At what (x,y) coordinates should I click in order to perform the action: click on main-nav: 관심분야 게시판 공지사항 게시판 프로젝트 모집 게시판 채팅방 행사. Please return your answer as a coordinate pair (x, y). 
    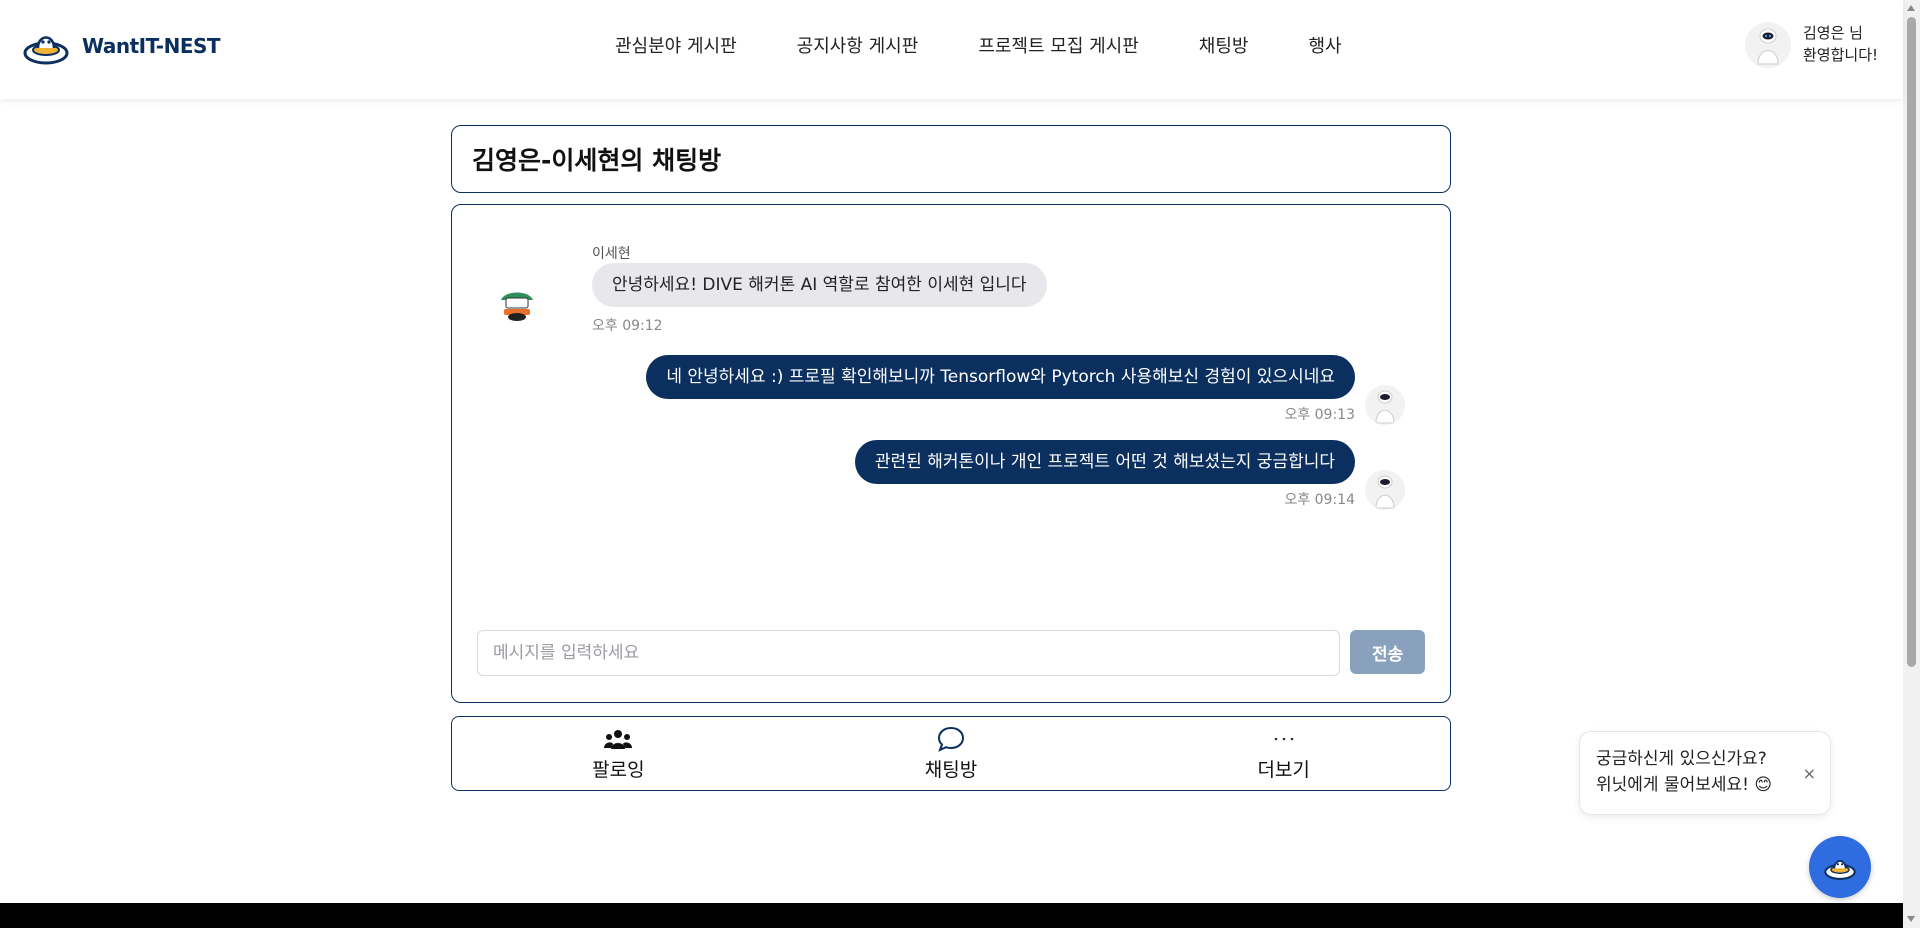
    Looking at the image, I should click on (978, 45).